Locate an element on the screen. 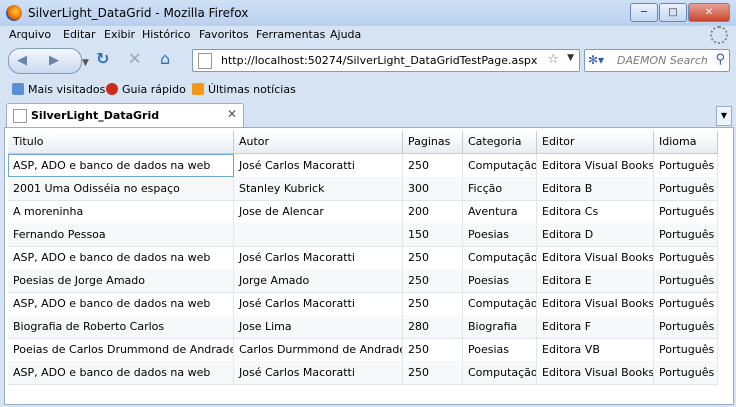 Image resolution: width=736 pixels, height=407 pixels. bookmark-guia-rapido: Guia rápido is located at coordinates (146, 89).